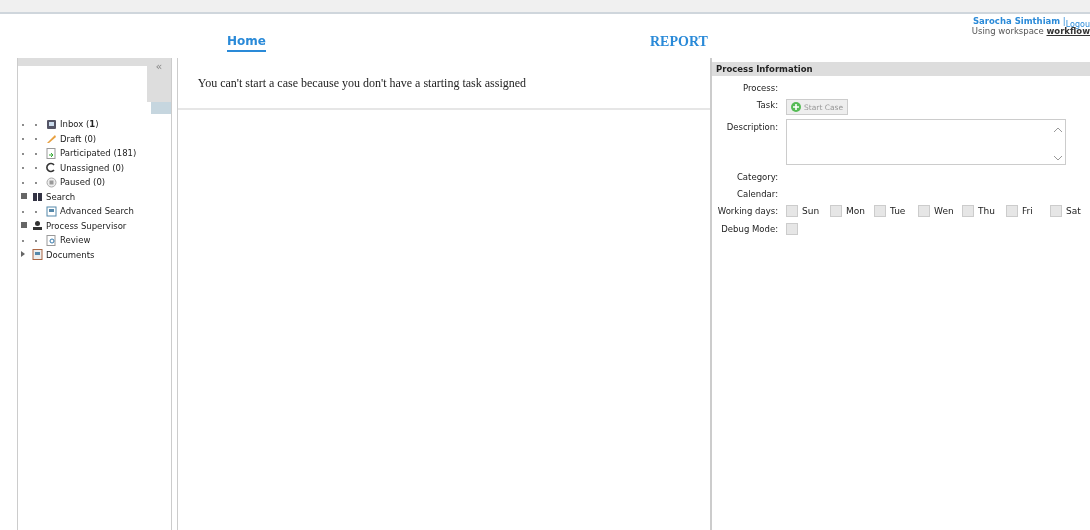 This screenshot has width=1090, height=530. I want to click on day-label: Fri, so click(1028, 211).